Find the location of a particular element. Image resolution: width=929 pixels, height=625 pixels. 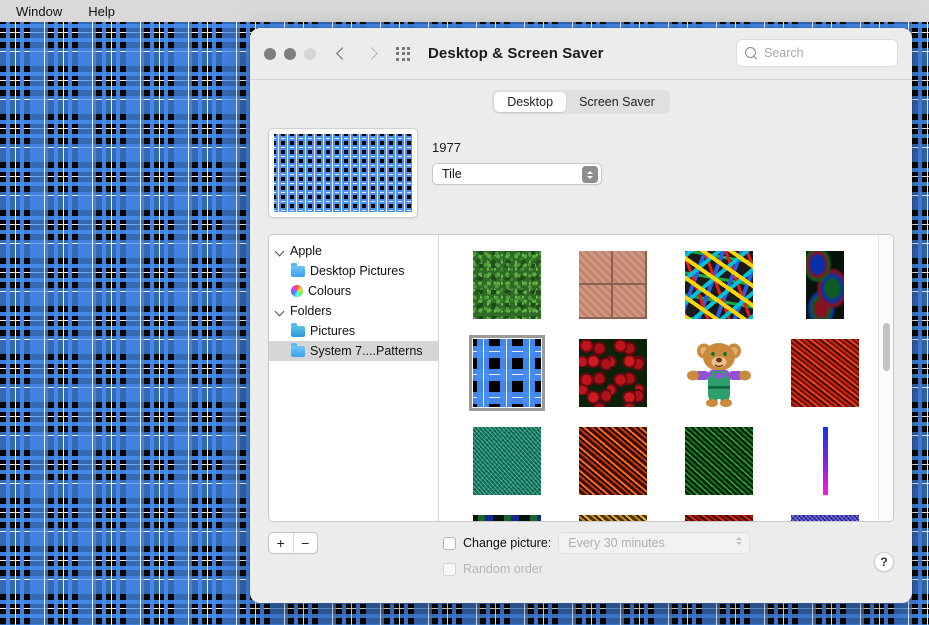

add-remove-folder-buttons: + − is located at coordinates (293, 543).